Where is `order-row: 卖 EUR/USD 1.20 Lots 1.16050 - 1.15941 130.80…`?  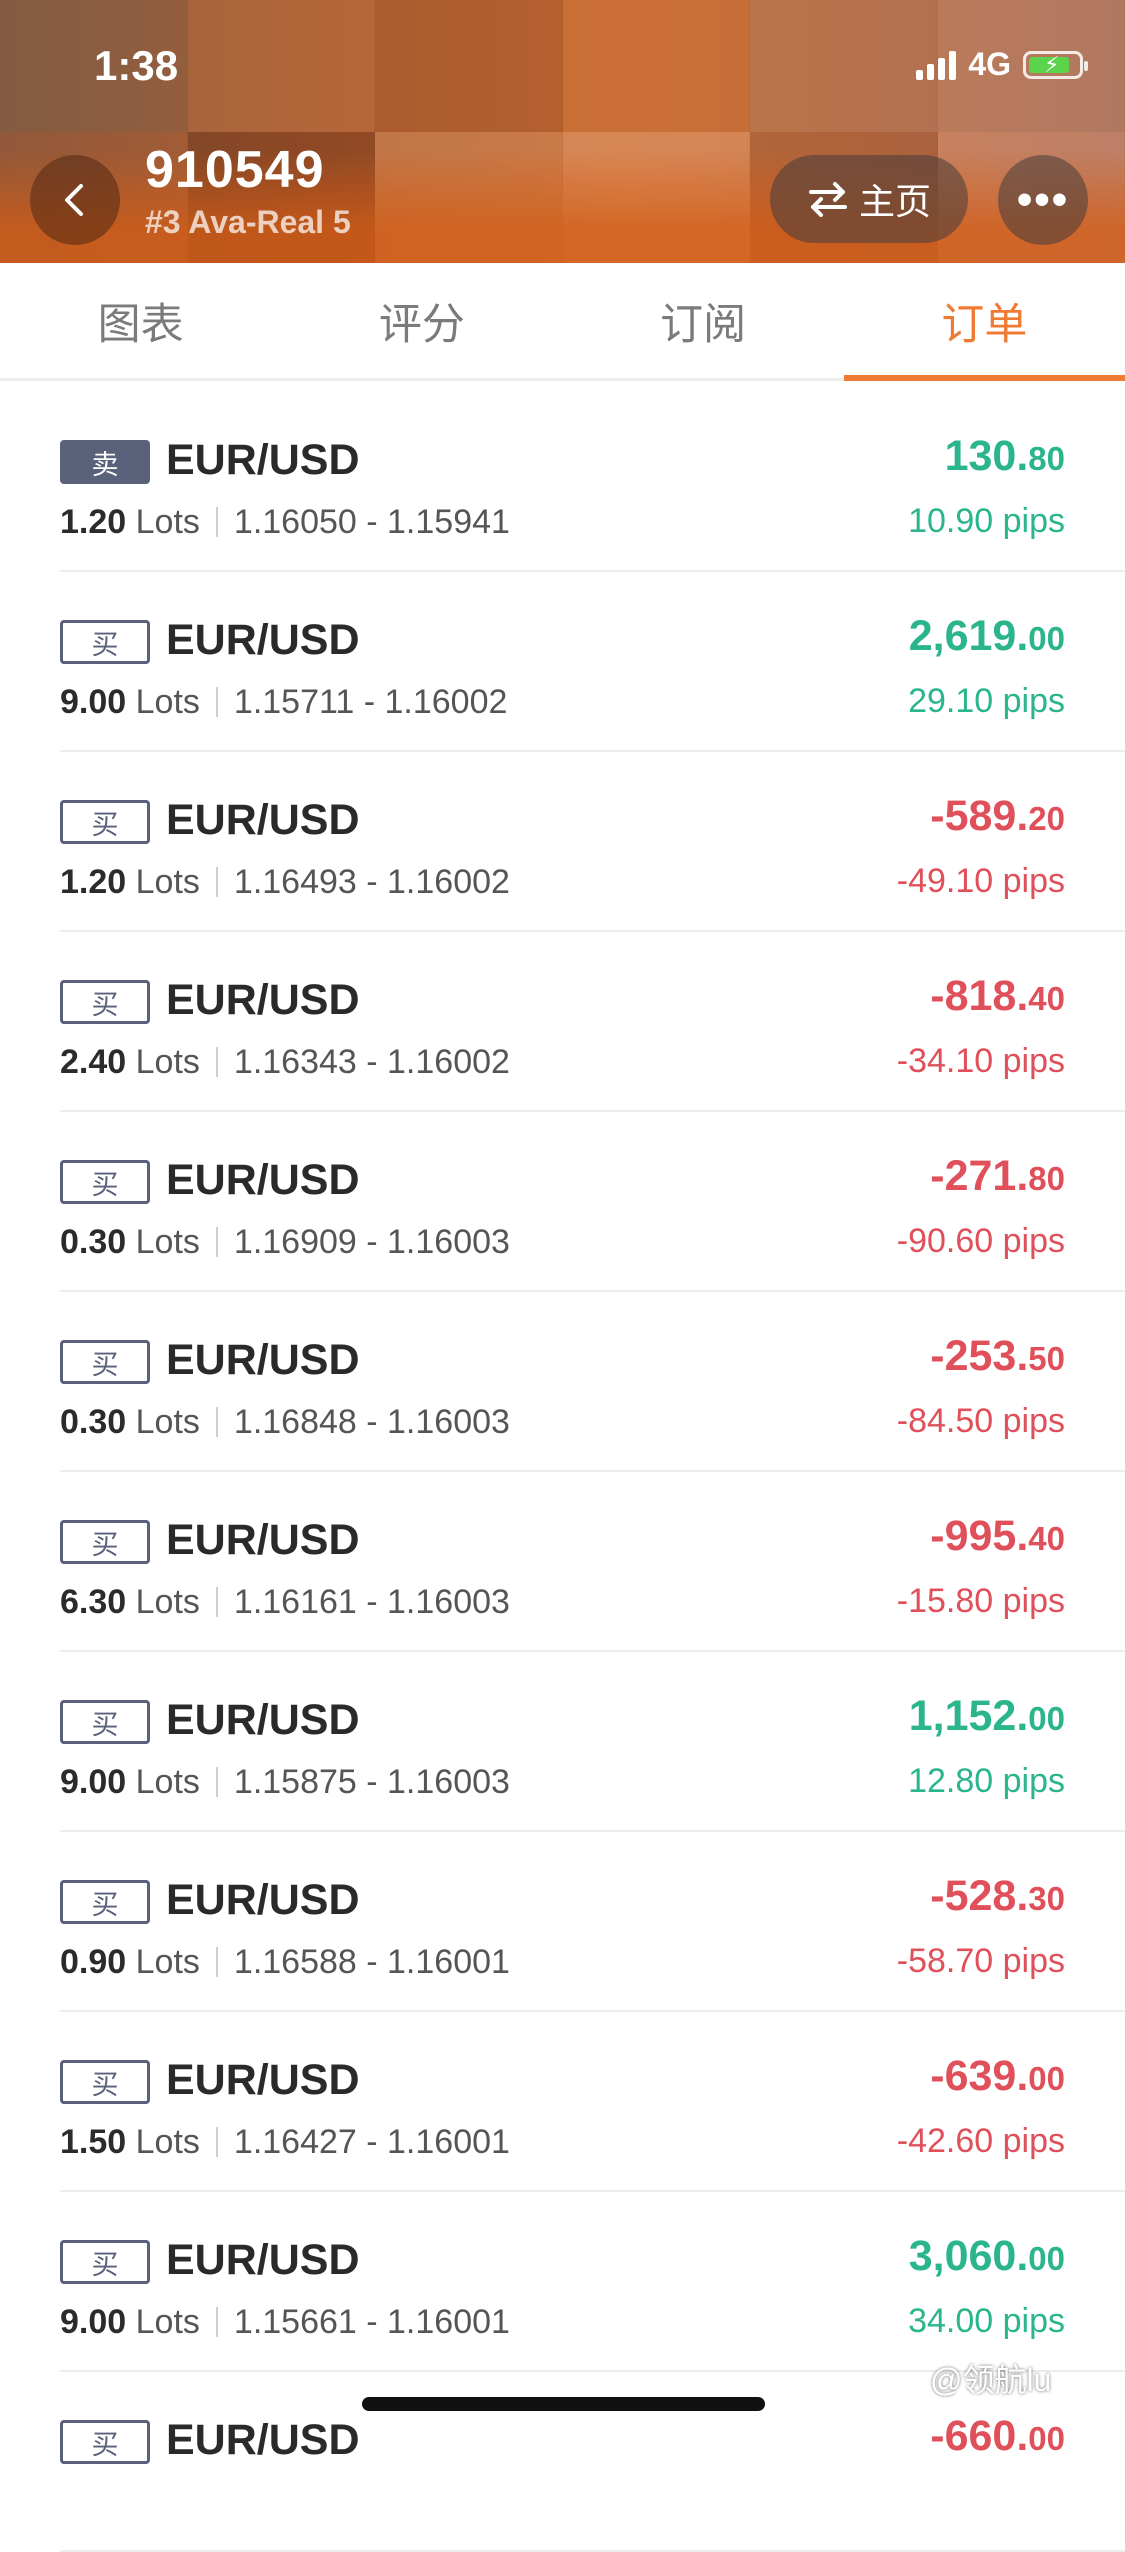
order-row: 卖 EUR/USD 1.20 Lots 1.16050 - 1.15941 130.80… is located at coordinates (592, 482).